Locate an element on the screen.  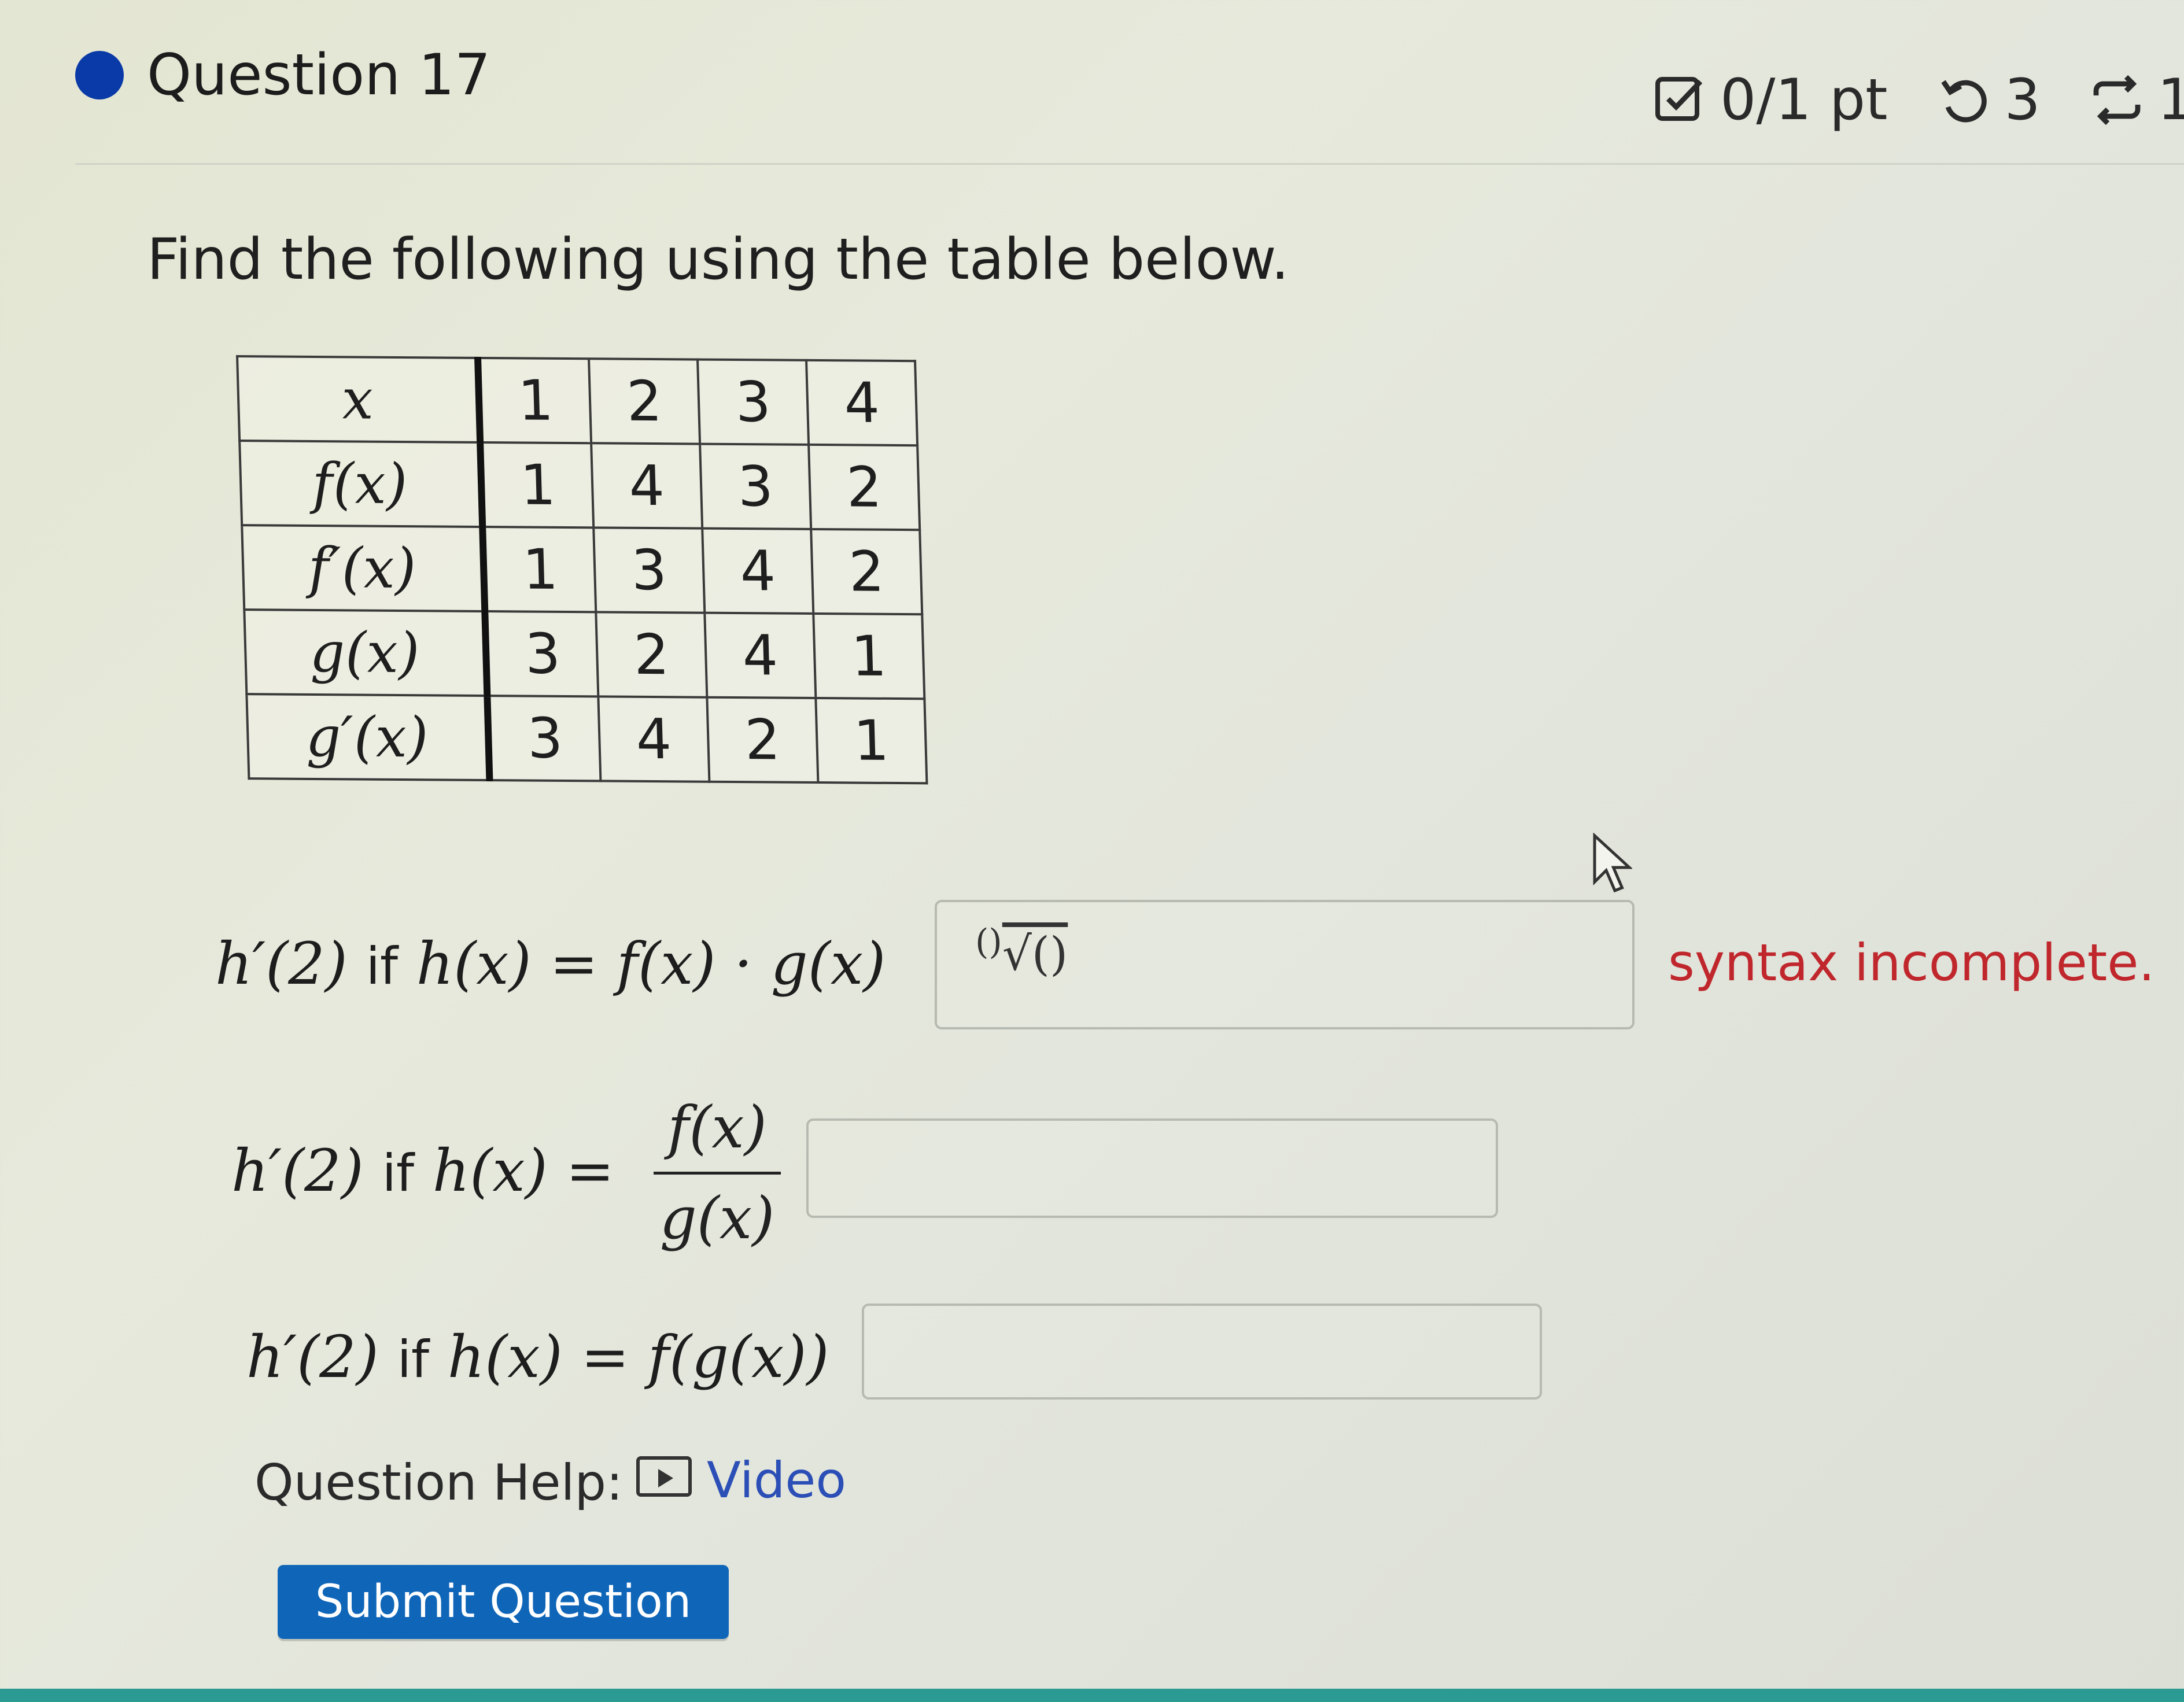
fraction-denominator: g(x) is located at coordinates (717, 1218).